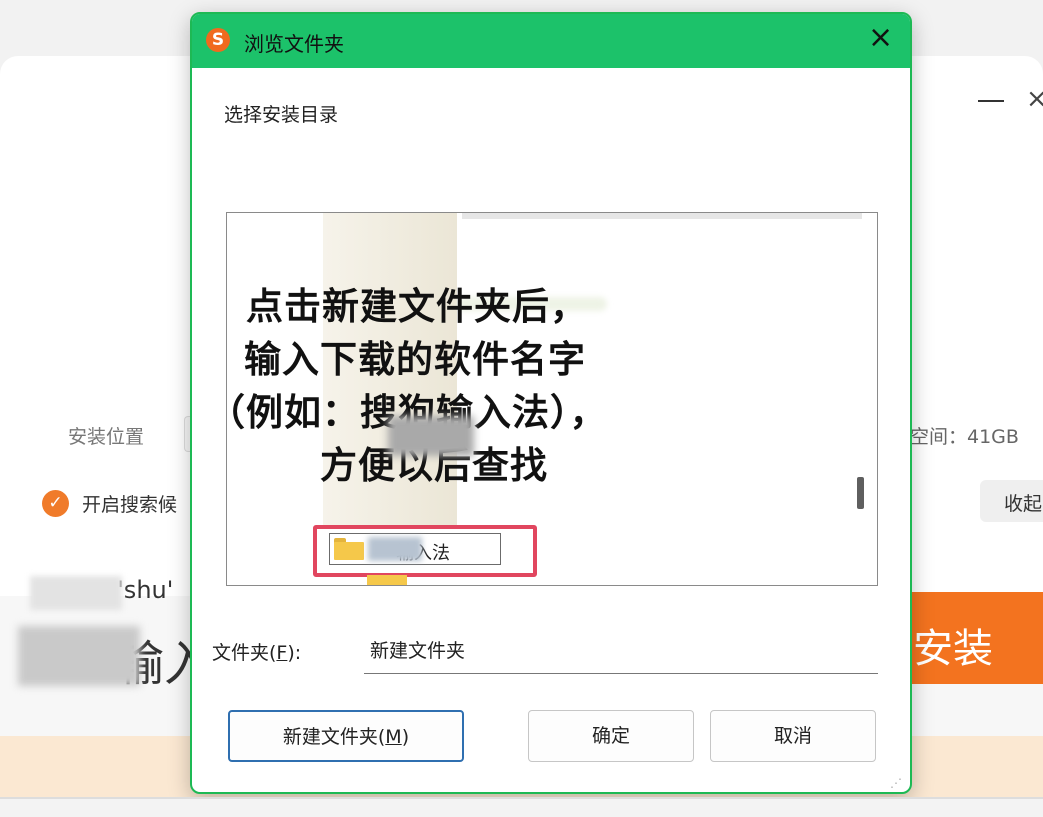 Image resolution: width=1043 pixels, height=817 pixels. What do you see at coordinates (130, 505) in the screenshot?
I see `search-option-label: 开启搜索候` at bounding box center [130, 505].